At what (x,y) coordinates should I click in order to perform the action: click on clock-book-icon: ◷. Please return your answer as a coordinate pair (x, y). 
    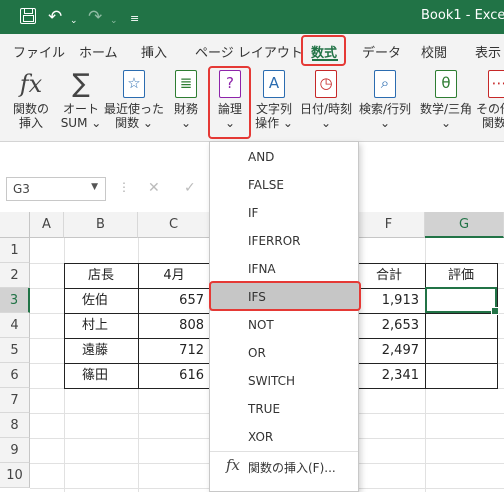
    Looking at the image, I should click on (326, 84).